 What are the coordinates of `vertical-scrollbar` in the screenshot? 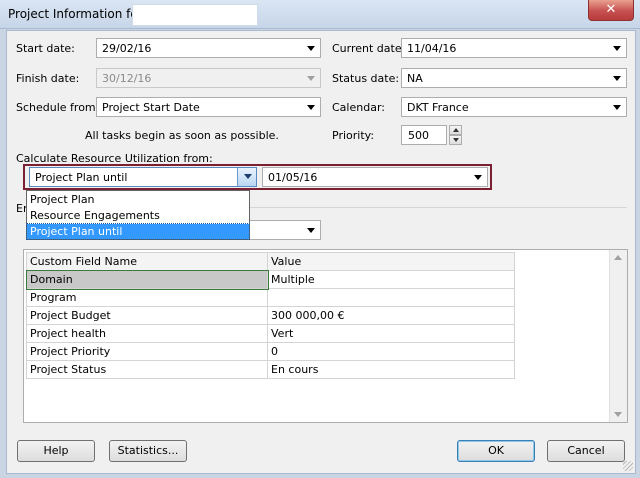 It's located at (618, 336).